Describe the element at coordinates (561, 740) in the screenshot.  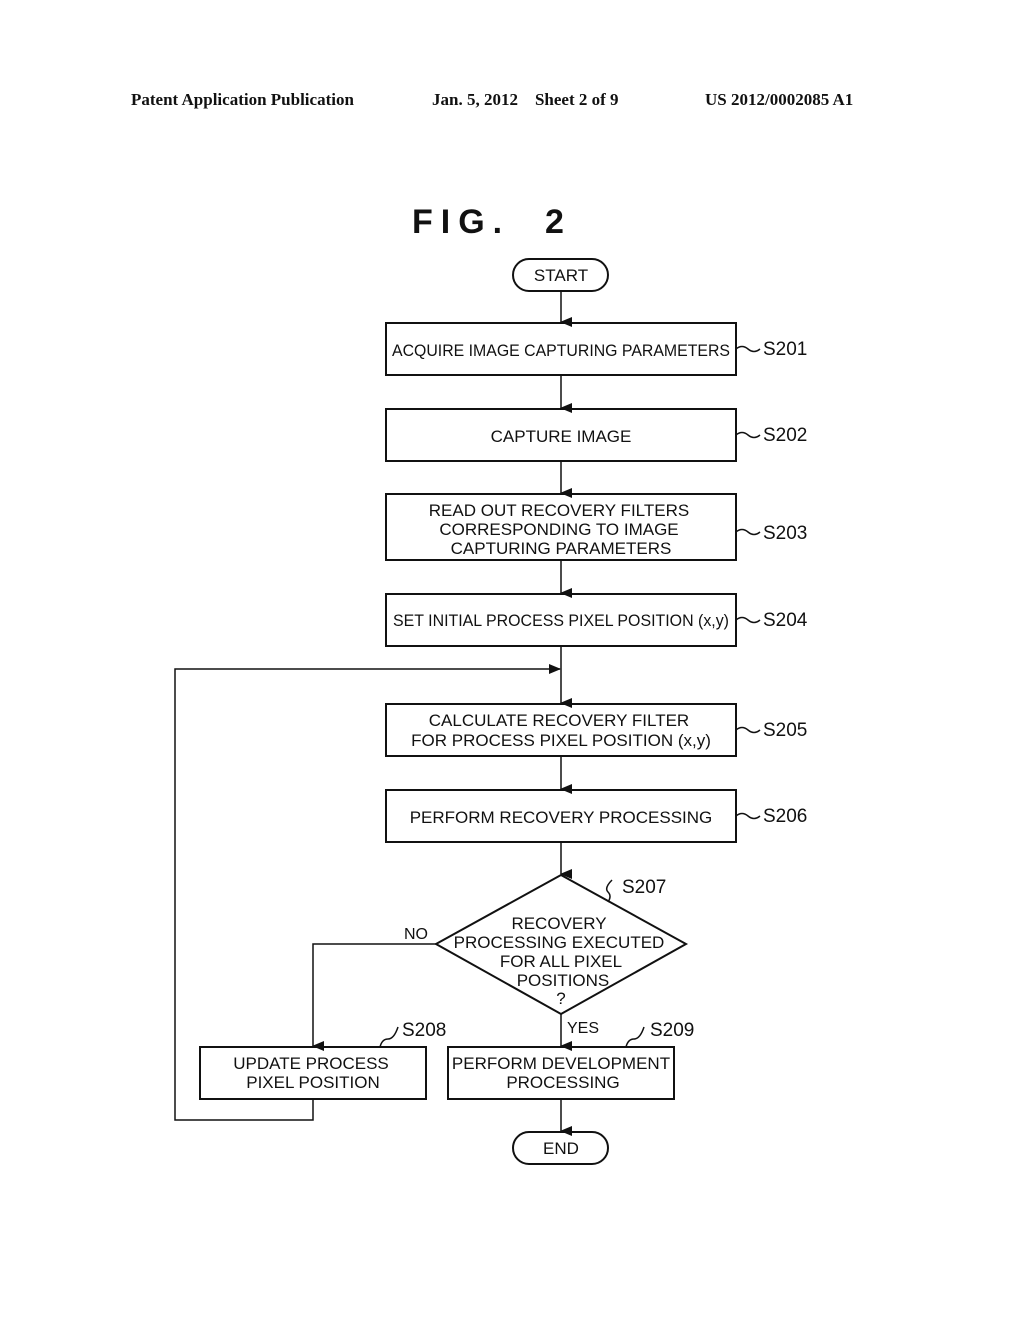
I see `step-text-s205-line2: FOR PROCESS PIXEL POSITION (x,y)` at that location.